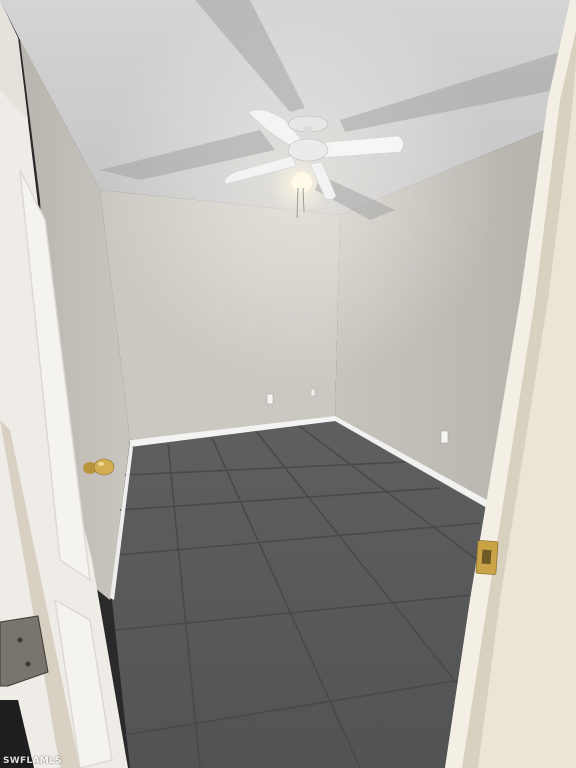  Describe the element at coordinates (487, 557) in the screenshot. I see `strike-plate` at that location.